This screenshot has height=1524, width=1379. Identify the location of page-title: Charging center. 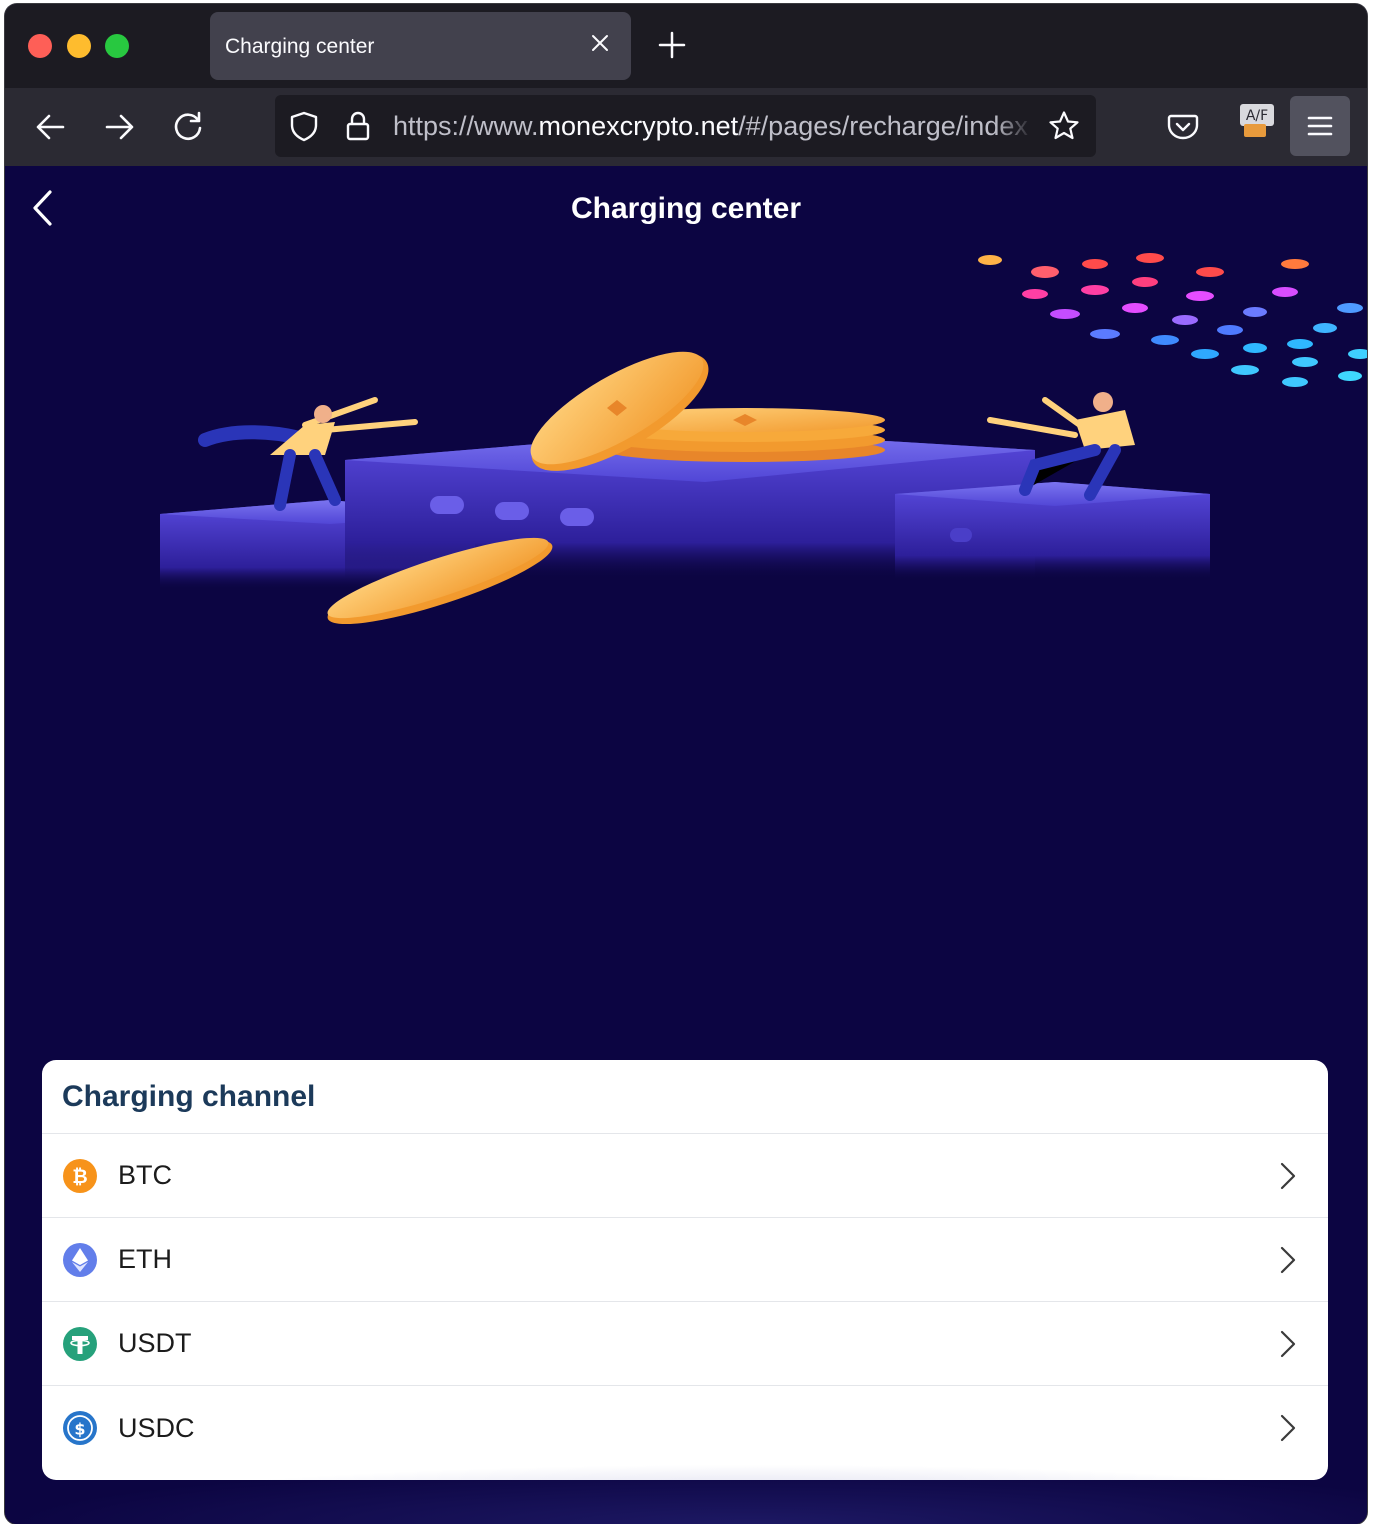
(686, 208).